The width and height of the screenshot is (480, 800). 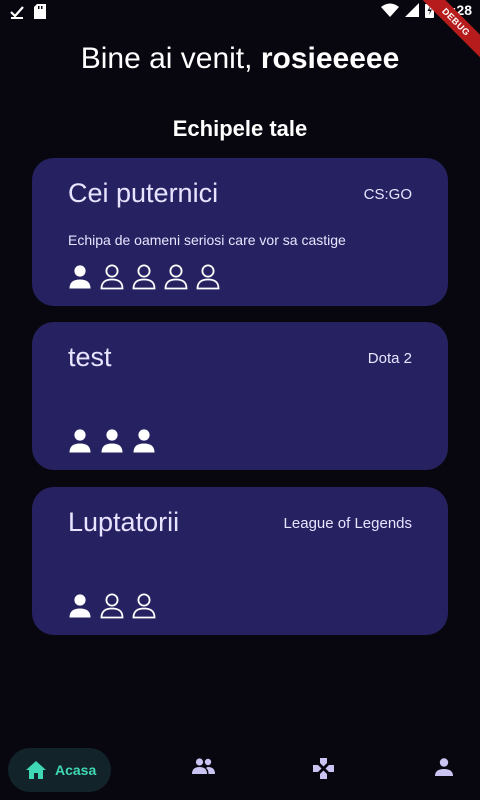 I want to click on download-done-icon, so click(x=17, y=12).